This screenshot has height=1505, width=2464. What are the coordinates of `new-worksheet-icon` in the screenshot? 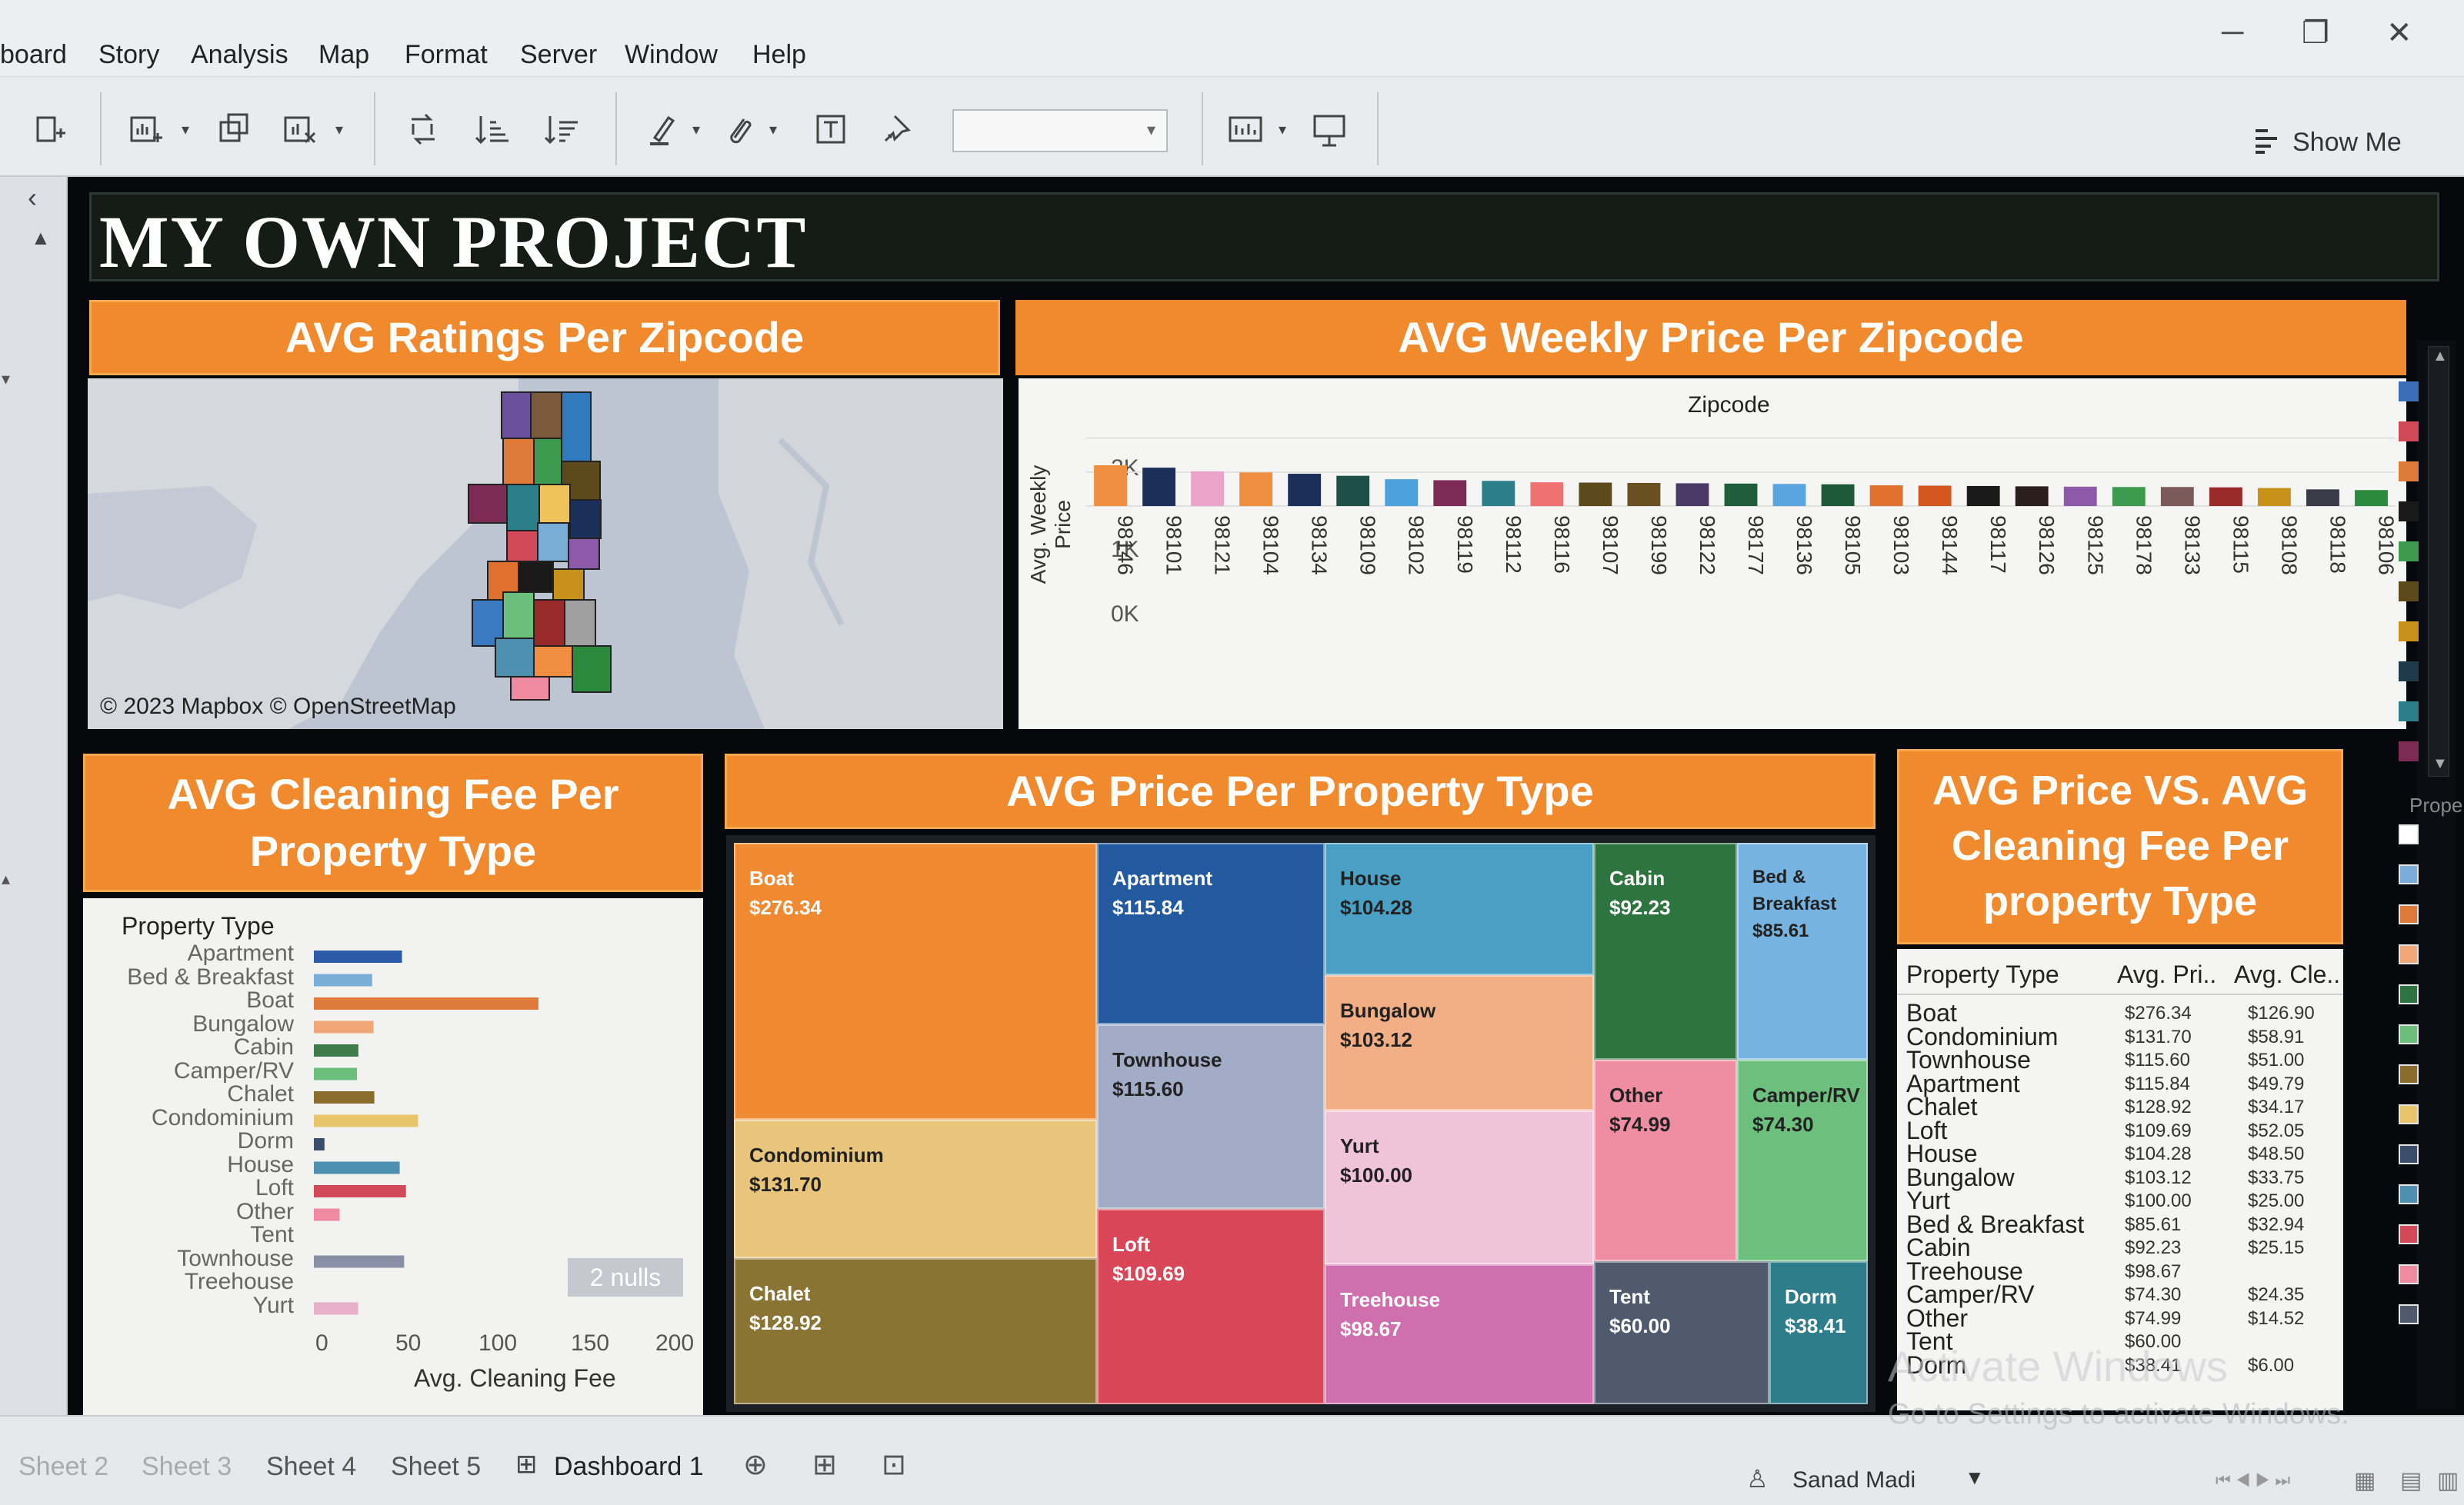 It's located at (146, 129).